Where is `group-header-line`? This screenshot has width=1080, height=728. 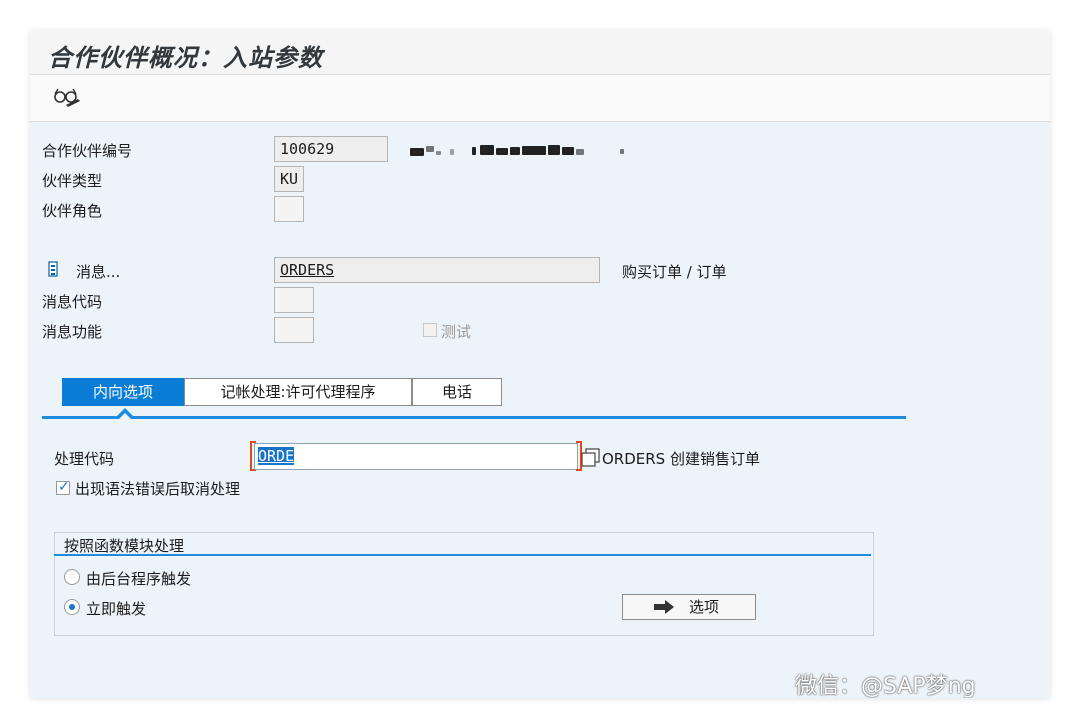
group-header-line is located at coordinates (462, 555).